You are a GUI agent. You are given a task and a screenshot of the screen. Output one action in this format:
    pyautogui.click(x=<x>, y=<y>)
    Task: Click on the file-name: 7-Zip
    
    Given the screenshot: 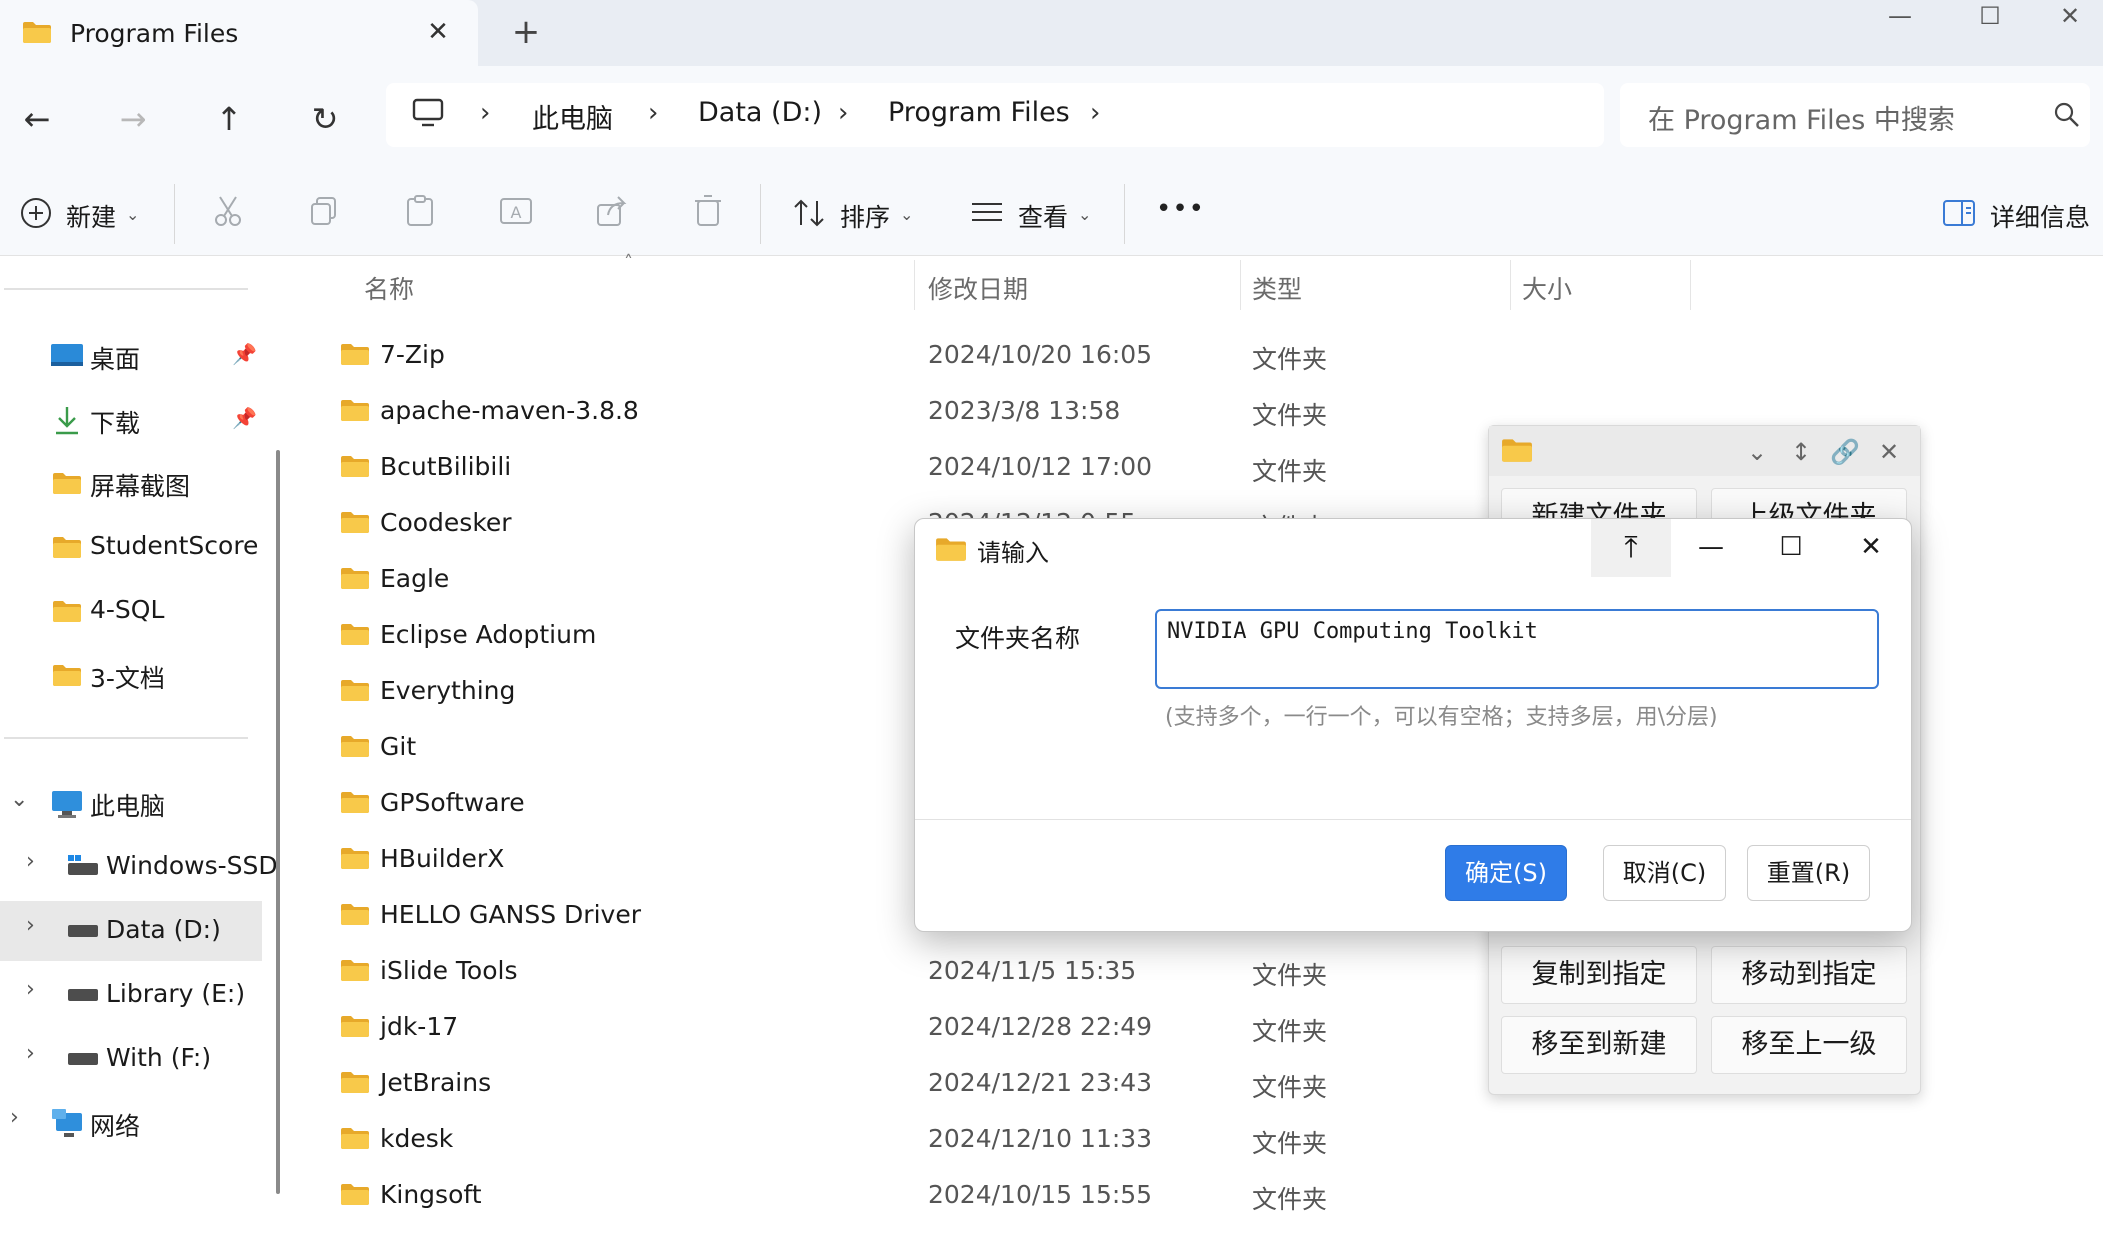 What is the action you would take?
    pyautogui.click(x=412, y=354)
    